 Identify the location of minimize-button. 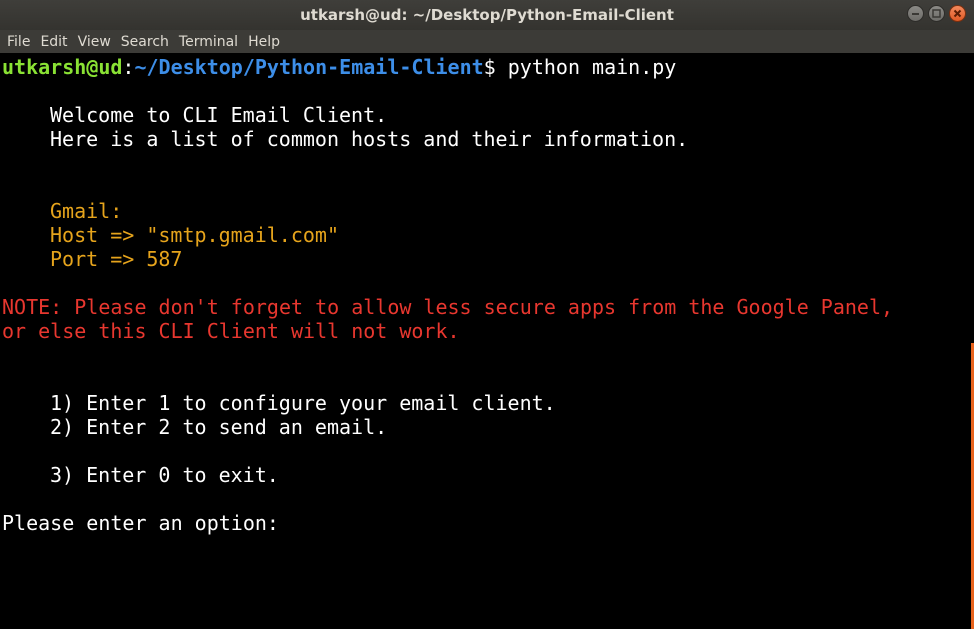
(915, 13).